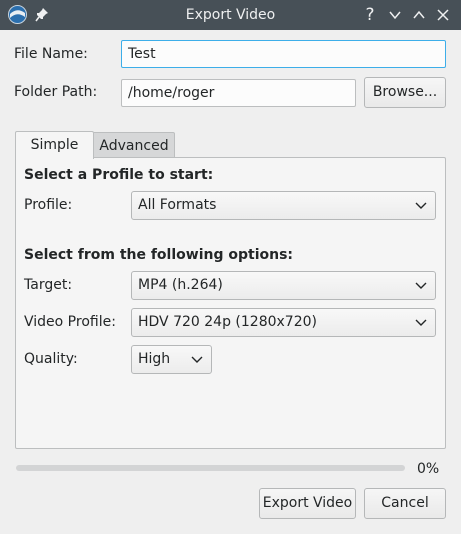  Describe the element at coordinates (171, 359) in the screenshot. I see `quality-select: High` at that location.